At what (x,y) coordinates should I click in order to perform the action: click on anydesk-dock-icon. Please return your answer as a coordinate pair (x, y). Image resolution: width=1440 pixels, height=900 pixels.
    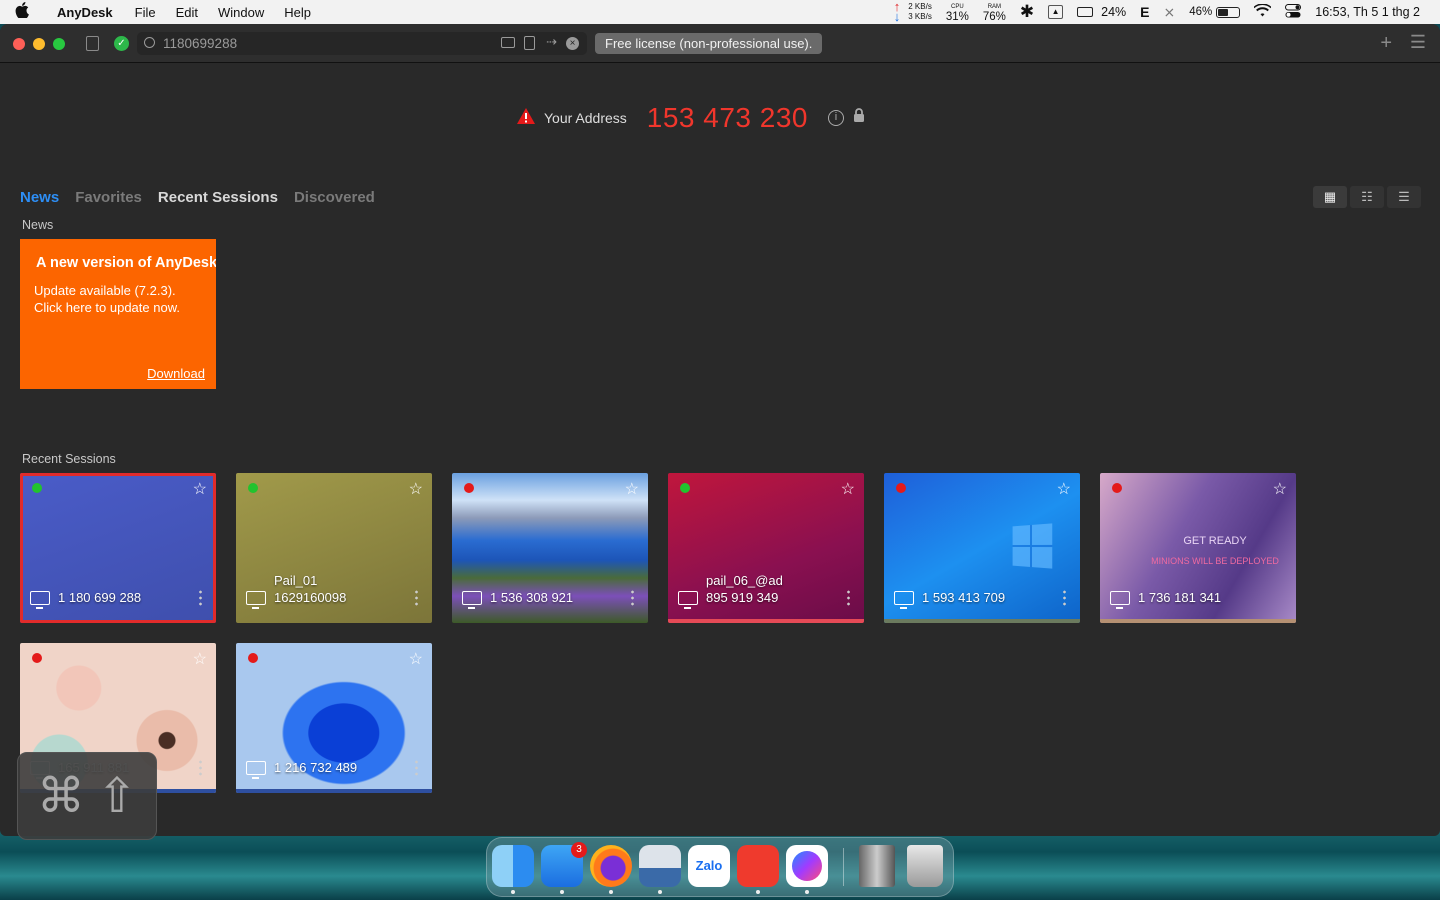
    Looking at the image, I should click on (758, 866).